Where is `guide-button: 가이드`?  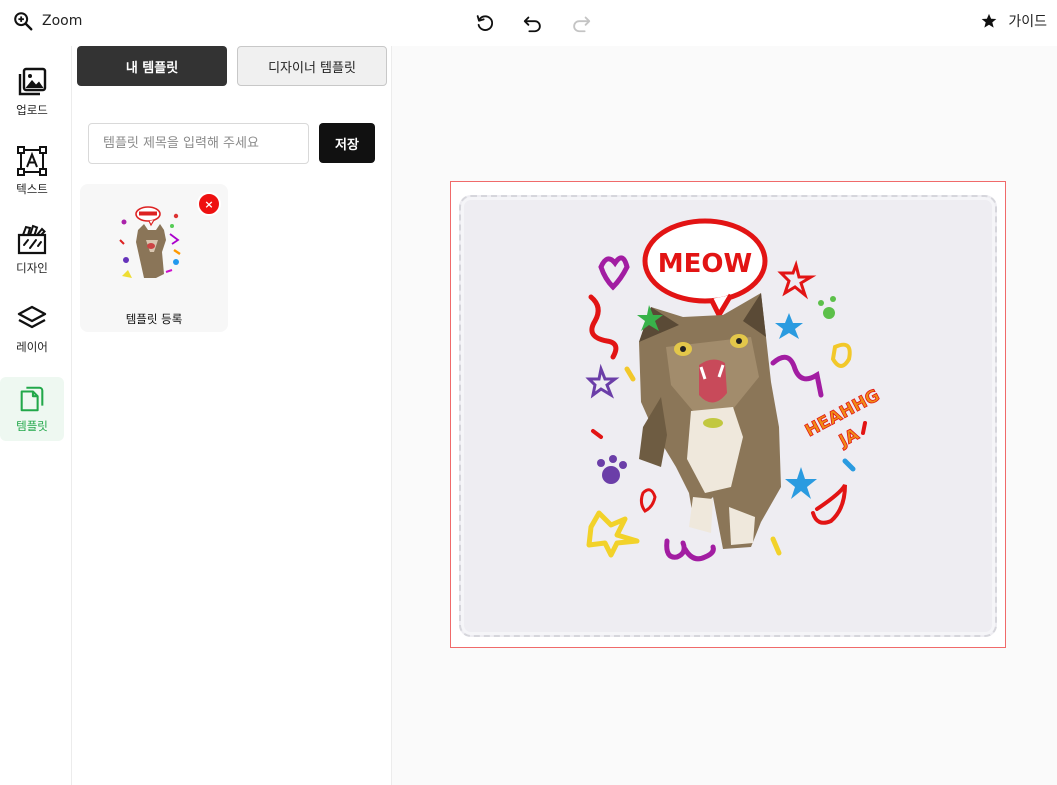
guide-button: 가이드 is located at coordinates (1013, 21).